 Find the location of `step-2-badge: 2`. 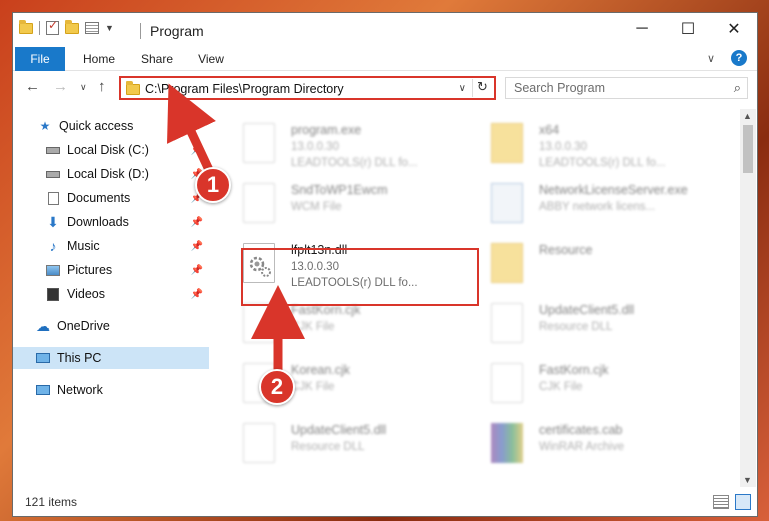

step-2-badge: 2 is located at coordinates (277, 387).